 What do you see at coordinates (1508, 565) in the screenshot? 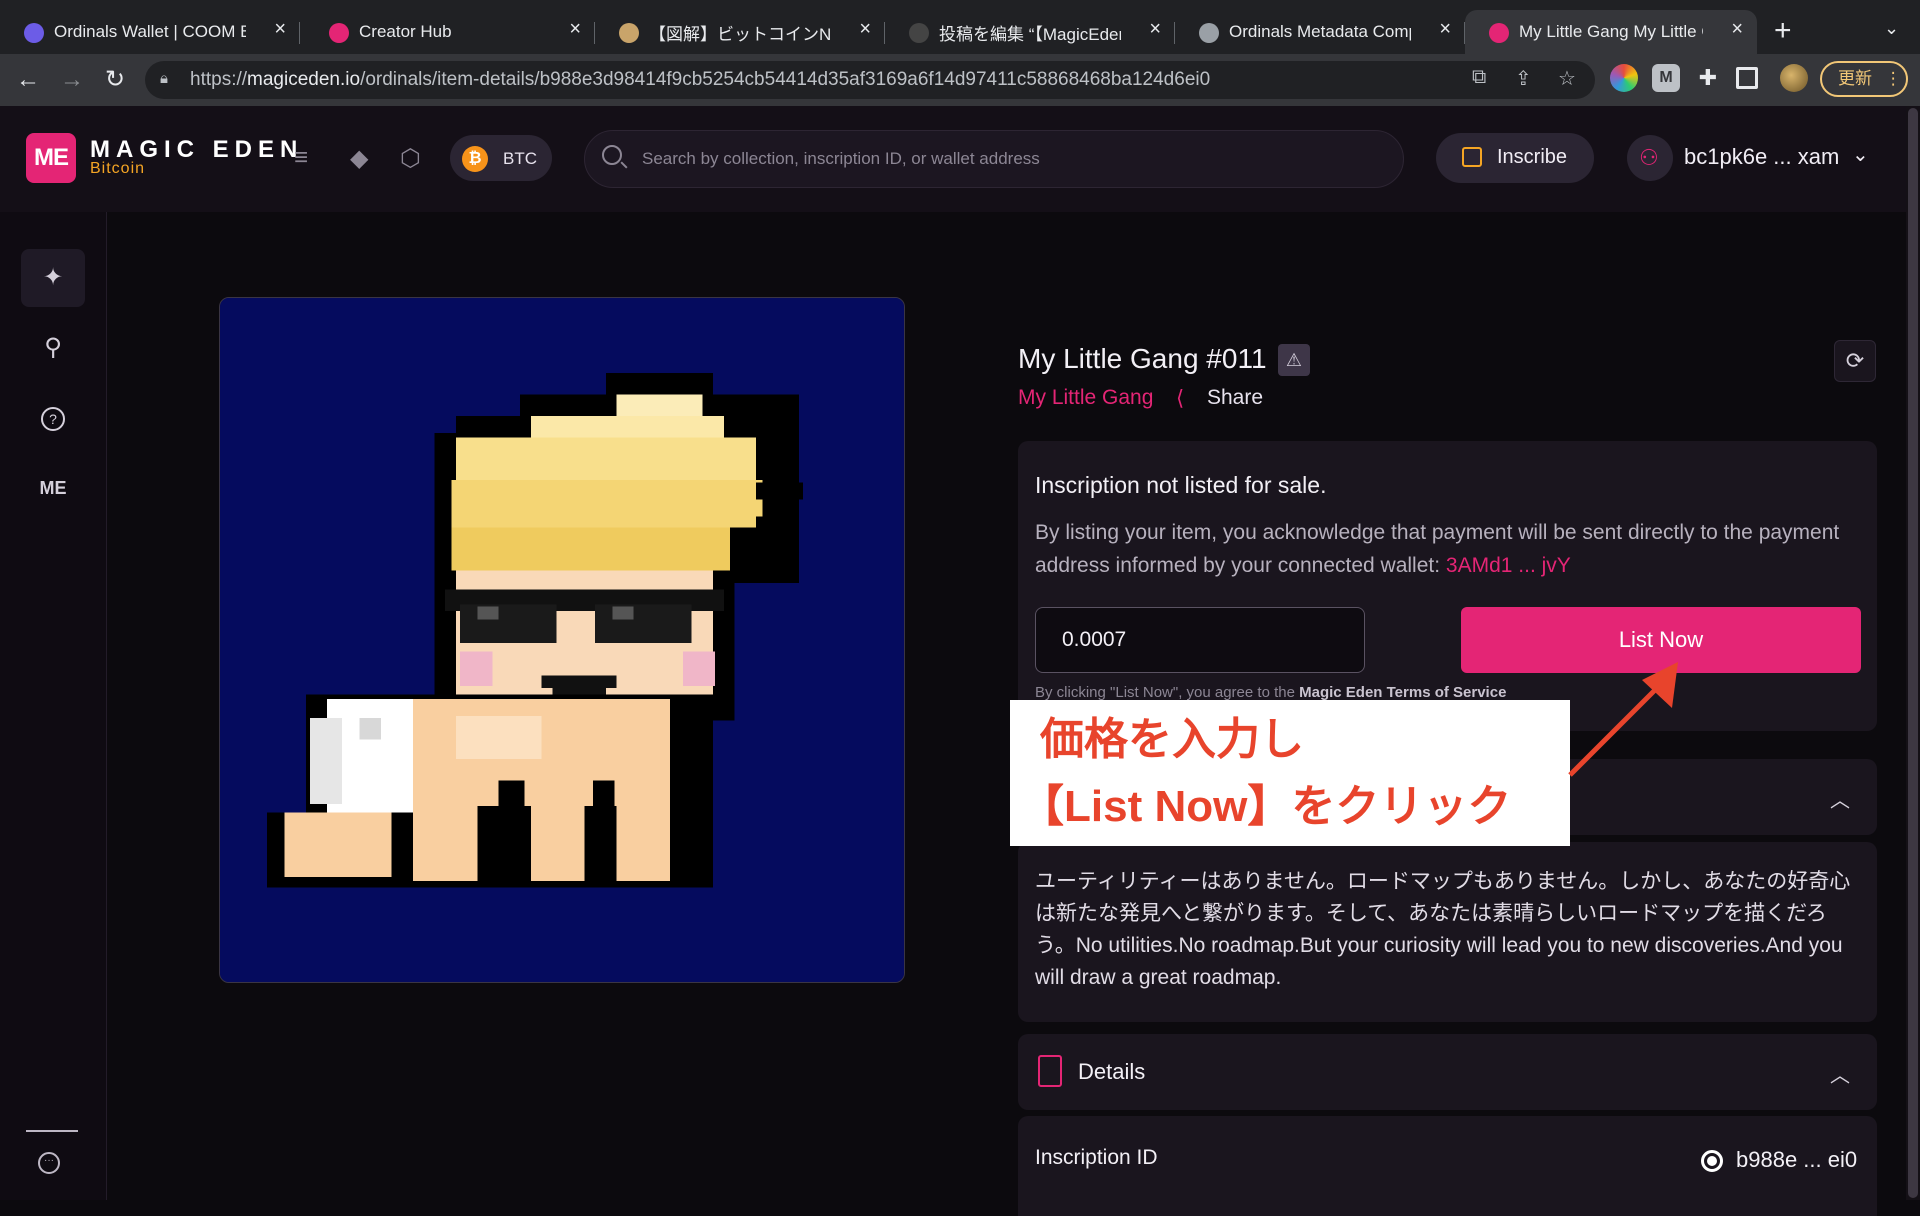
I see `payment-address: 3AMd1 ... jvY` at bounding box center [1508, 565].